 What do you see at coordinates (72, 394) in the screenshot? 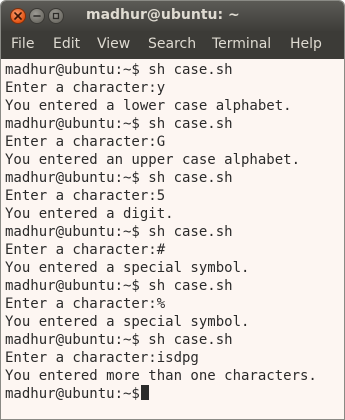
I see `terminal-prompt: madhur@ubuntu:~$` at bounding box center [72, 394].